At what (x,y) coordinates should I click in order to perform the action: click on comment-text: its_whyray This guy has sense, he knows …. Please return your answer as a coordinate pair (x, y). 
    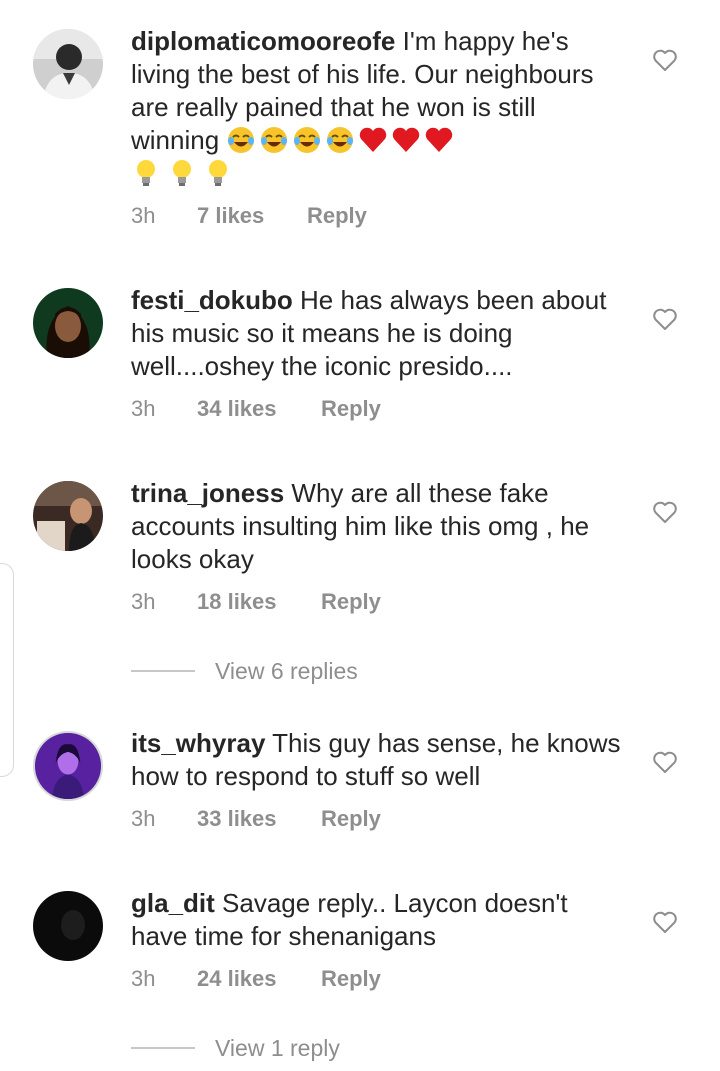
    Looking at the image, I should click on (381, 760).